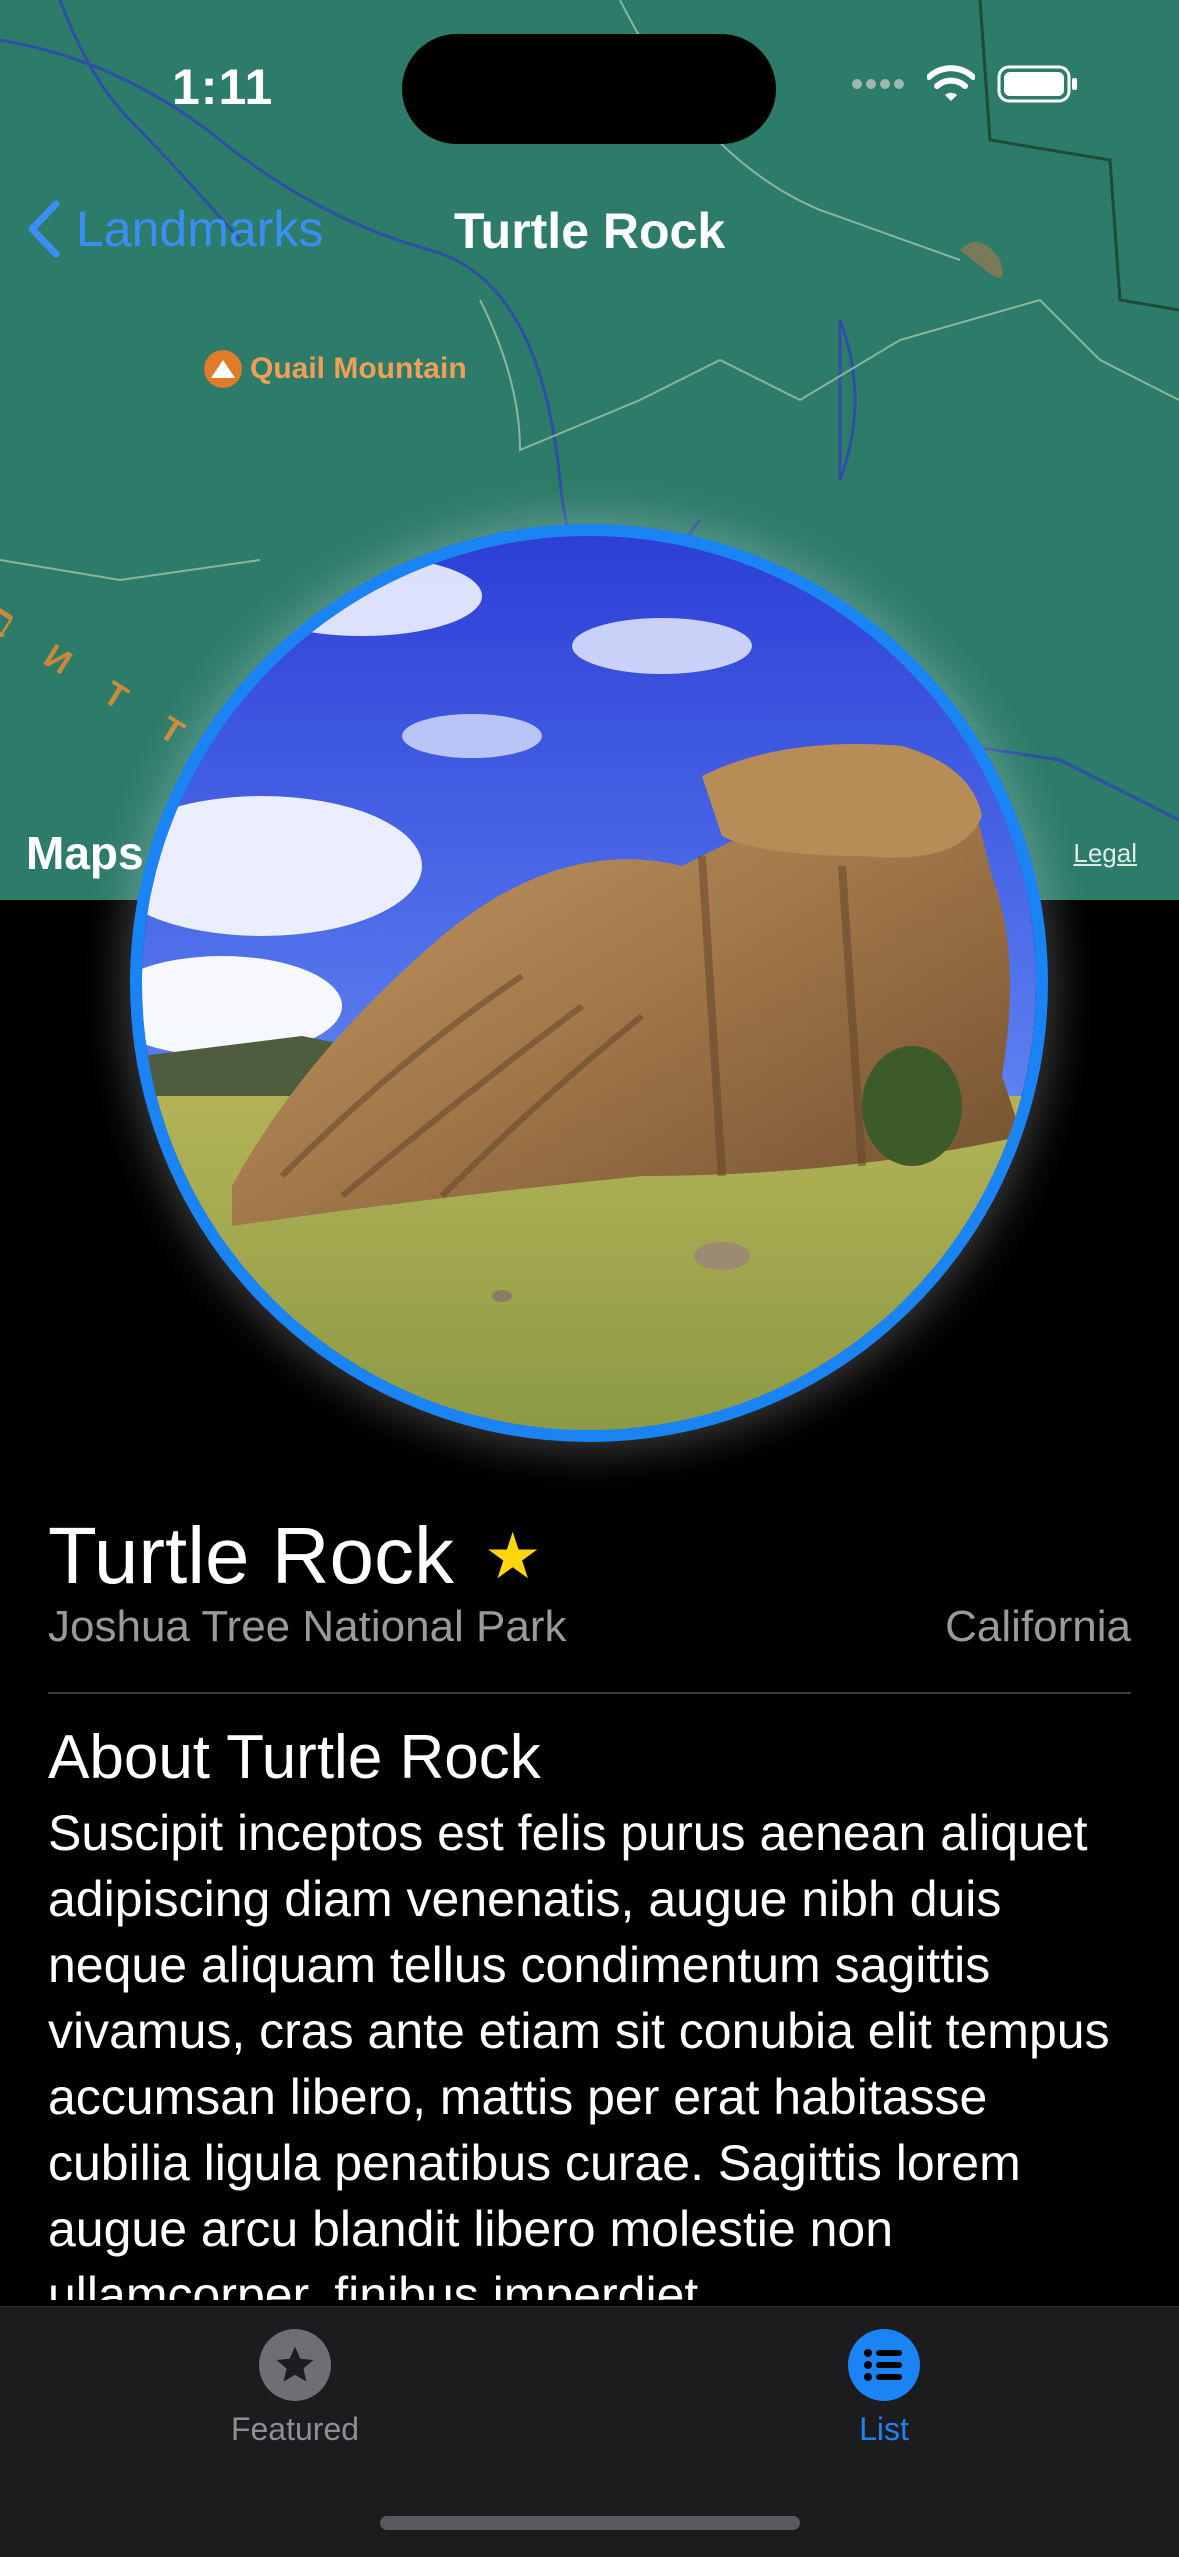 The height and width of the screenshot is (2557, 1179). I want to click on landmark-location-row: Joshua Tree National Park California, so click(589, 1627).